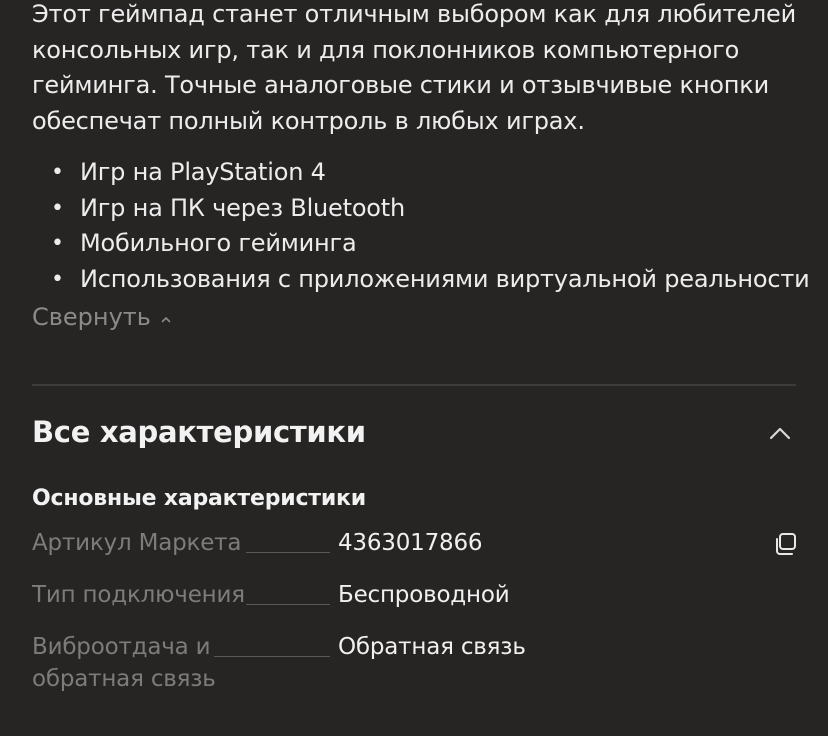  What do you see at coordinates (243, 207) in the screenshot?
I see `list-item-text: Игр на ПК через Bluetooth` at bounding box center [243, 207].